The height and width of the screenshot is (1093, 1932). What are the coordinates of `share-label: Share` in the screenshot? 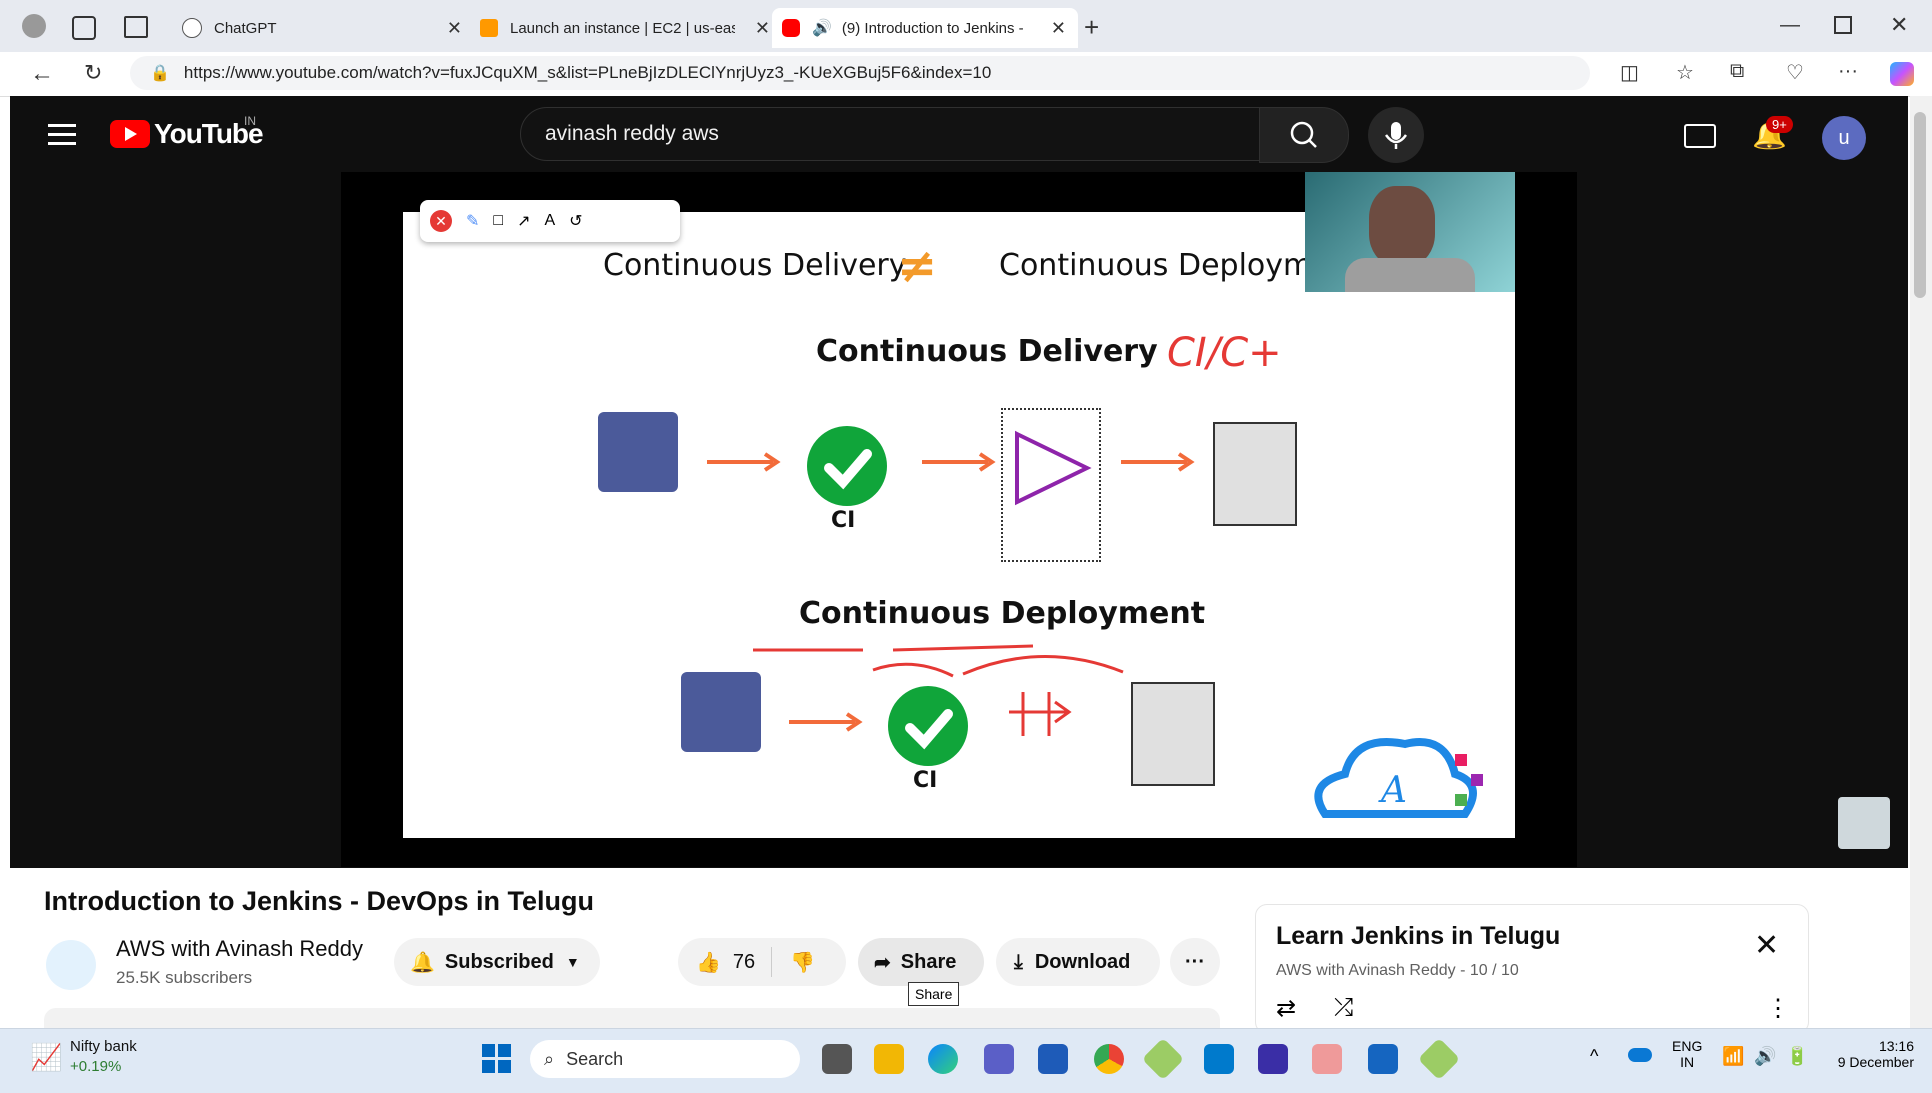 It's located at (928, 961).